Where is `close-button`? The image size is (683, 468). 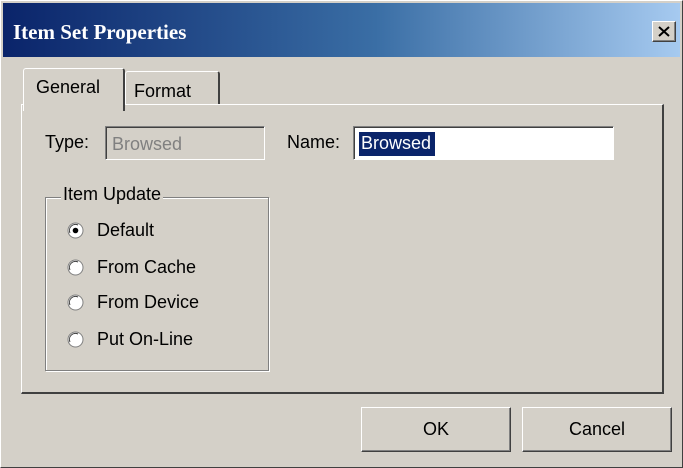
close-button is located at coordinates (664, 31).